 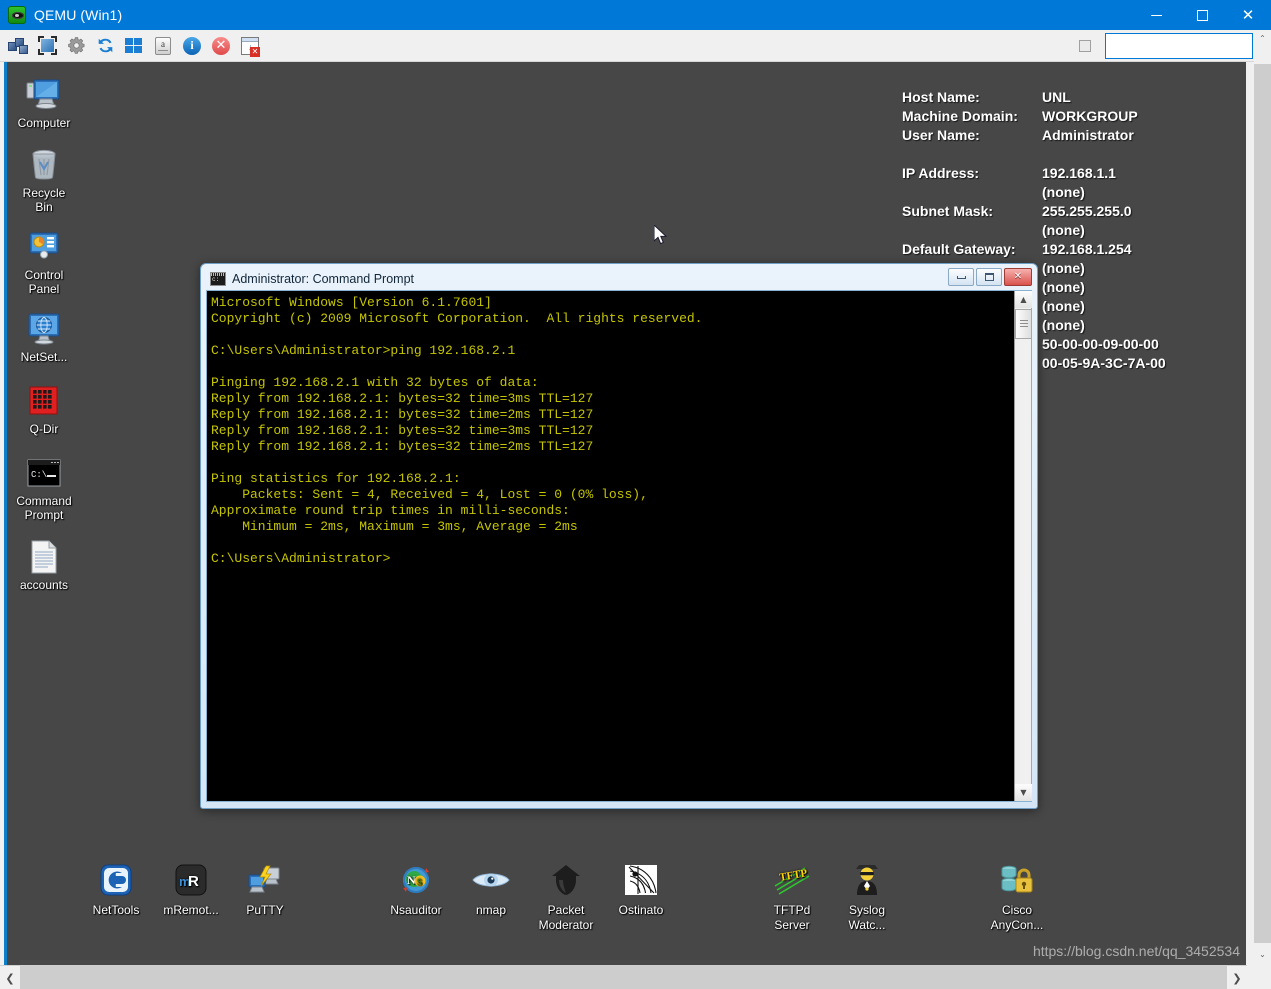 I want to click on refresh-icon, so click(x=105, y=45).